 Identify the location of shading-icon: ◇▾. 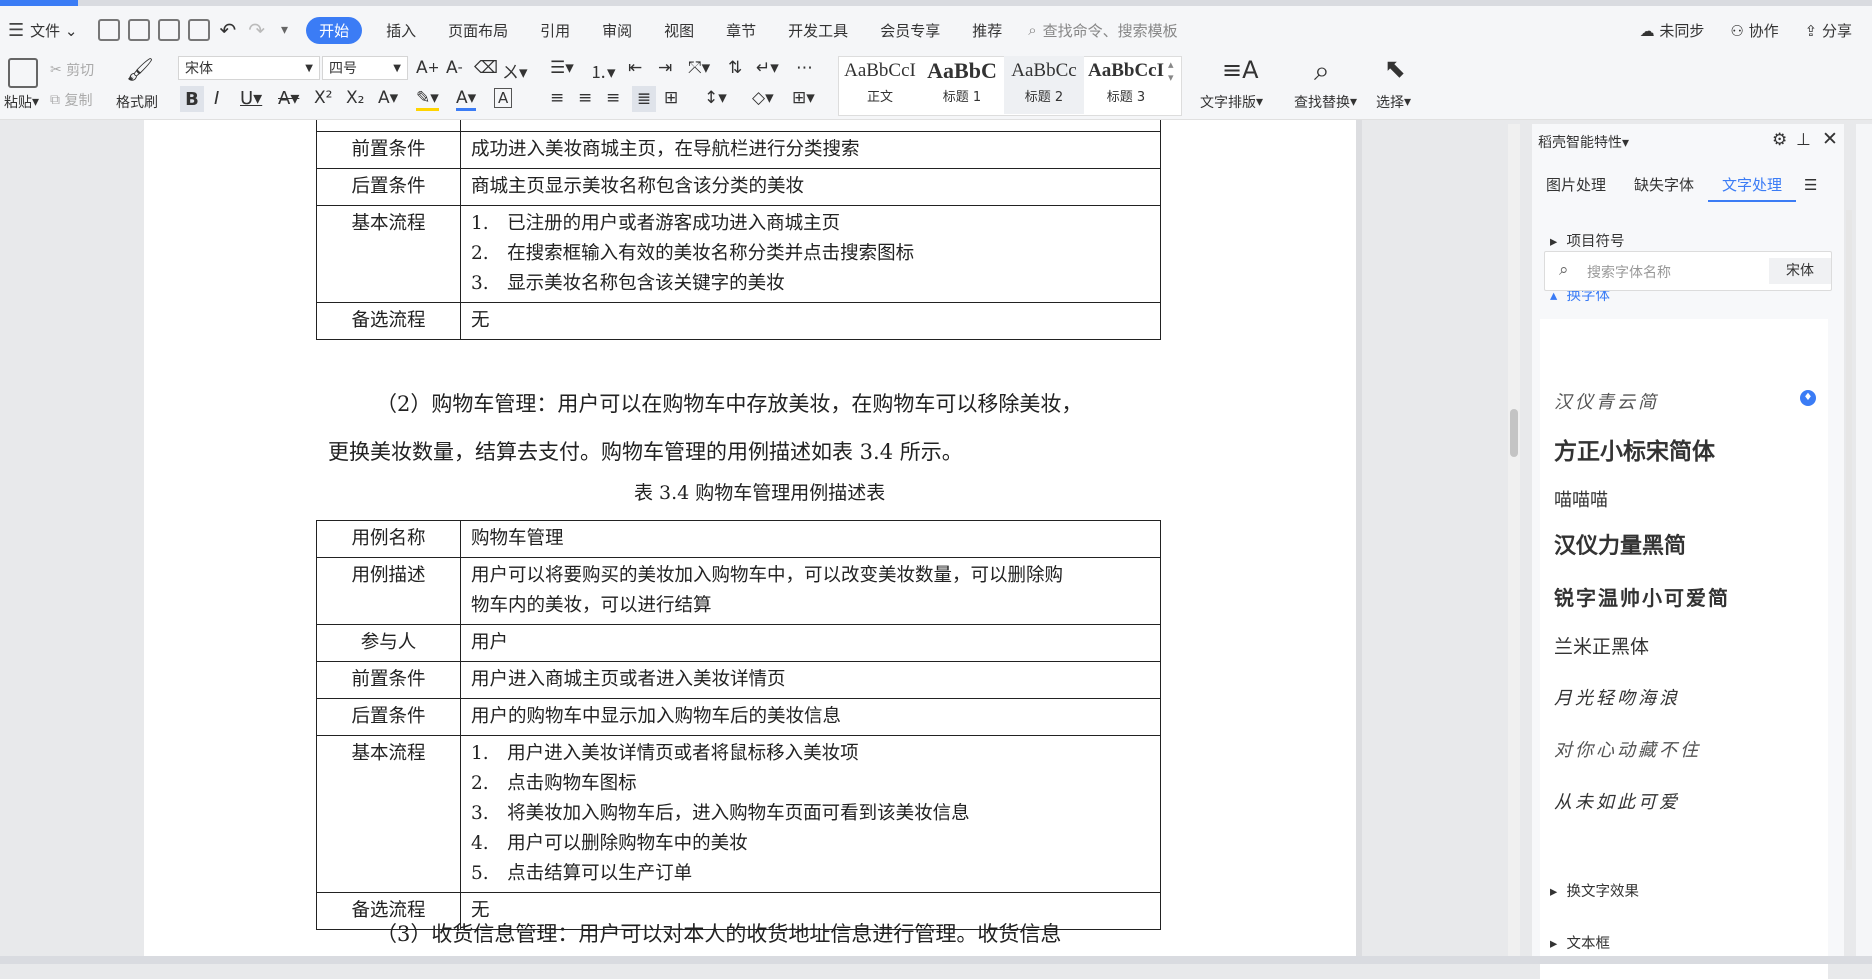
(763, 98).